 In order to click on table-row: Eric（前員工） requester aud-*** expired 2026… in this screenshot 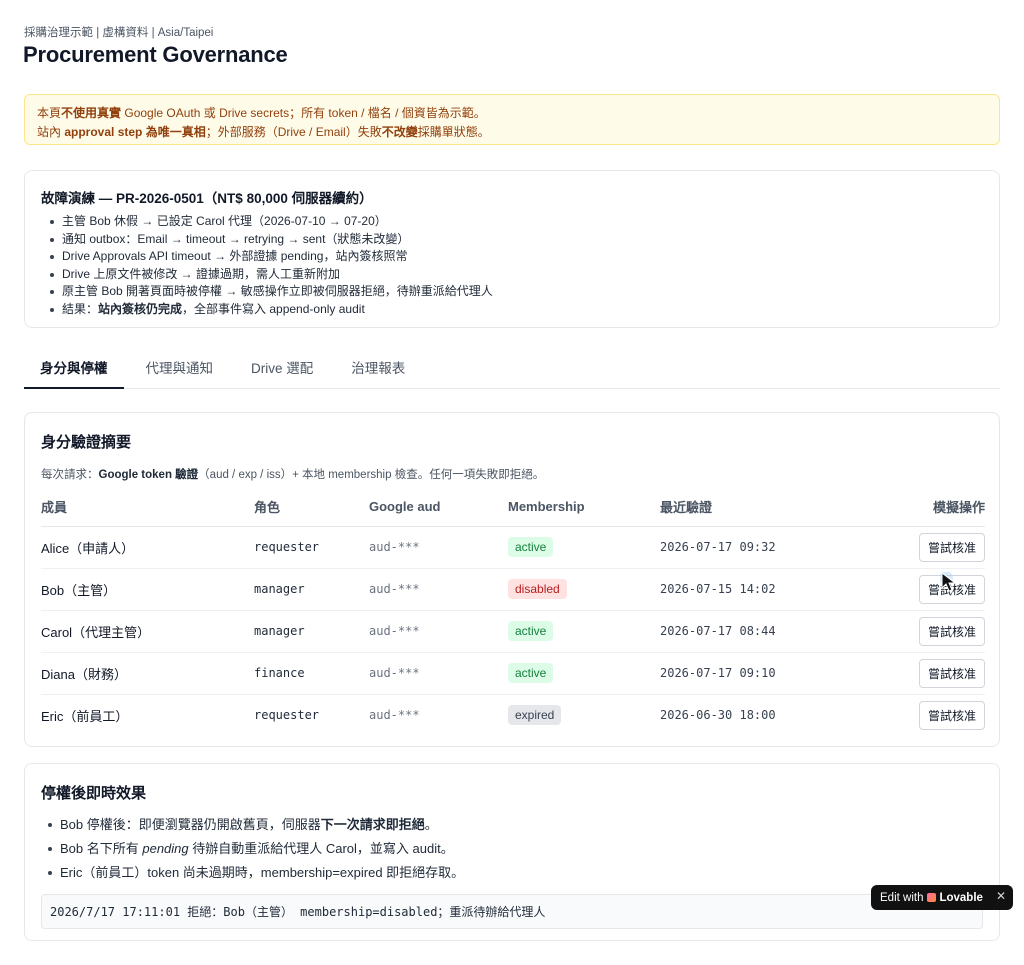, I will do `click(513, 715)`.